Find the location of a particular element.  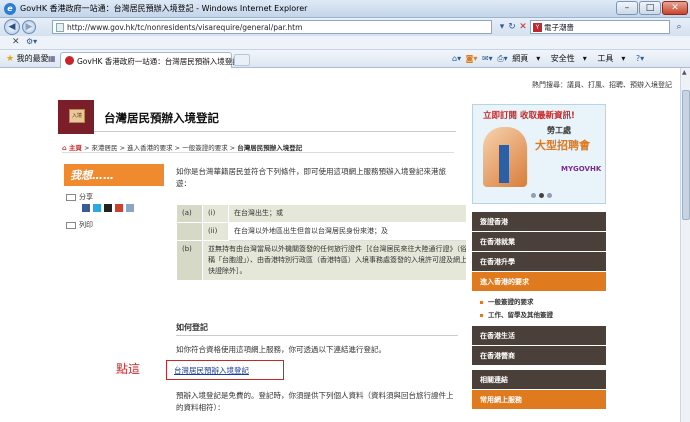

email-share-icon is located at coordinates (130, 208).